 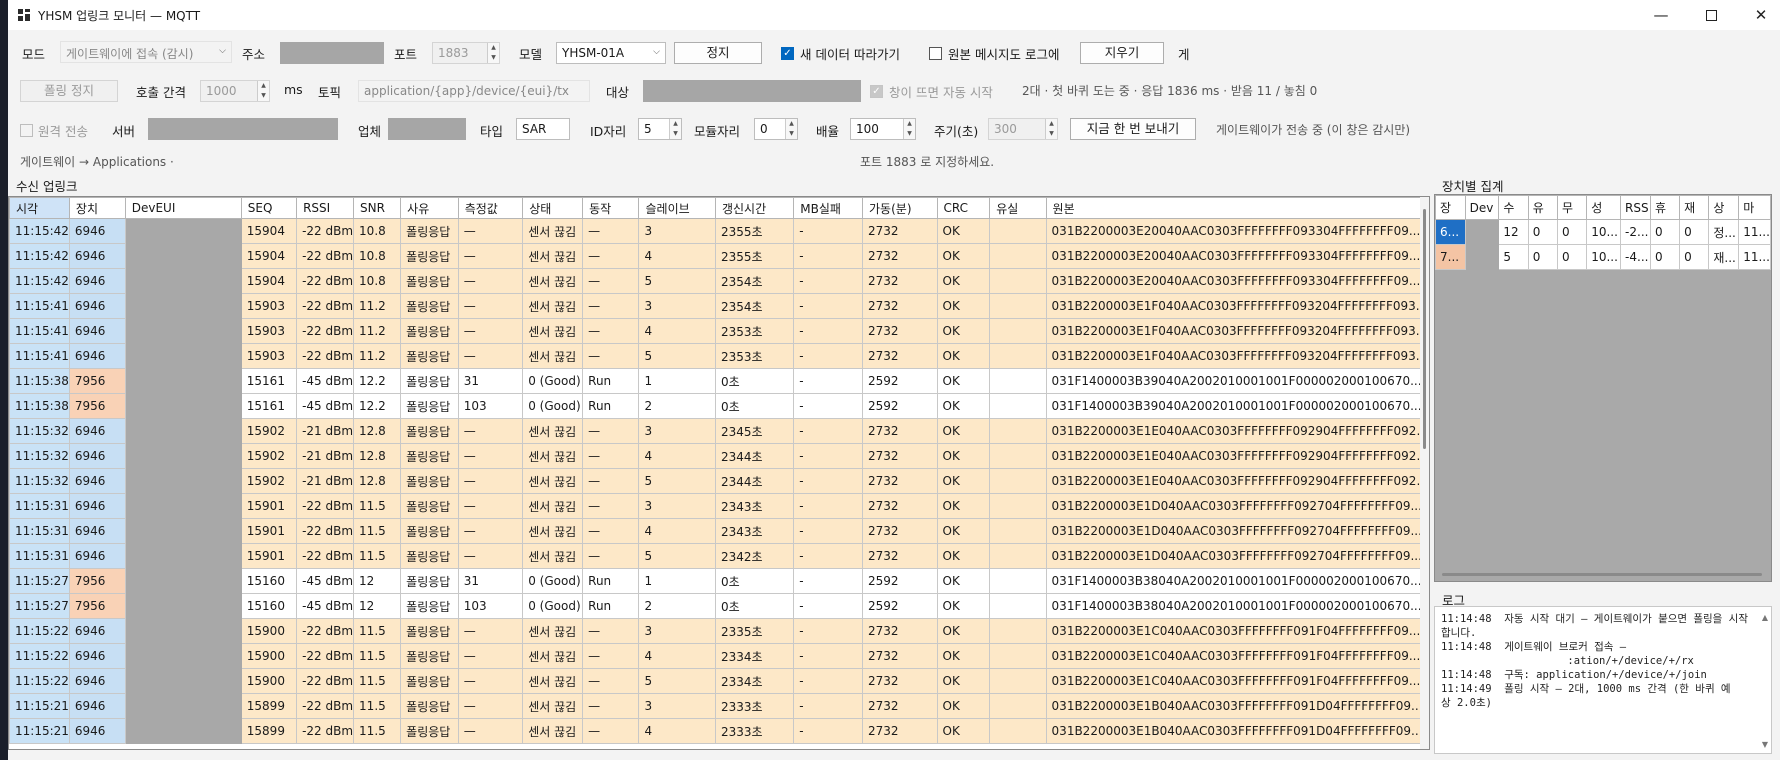 What do you see at coordinates (754, 208) in the screenshot?
I see `column-header: 갱신시간` at bounding box center [754, 208].